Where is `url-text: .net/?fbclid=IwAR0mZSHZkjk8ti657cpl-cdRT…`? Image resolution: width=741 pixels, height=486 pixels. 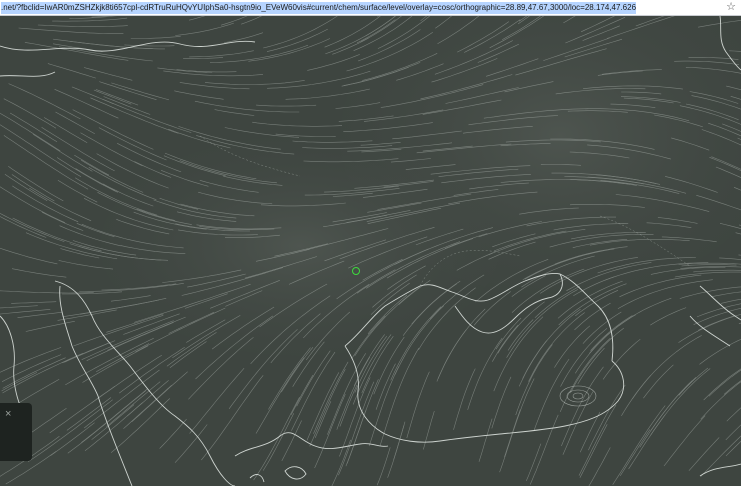
url-text: .net/?fbclid=IwAR0mZSHZkjk8ti657cpl-cdRT… is located at coordinates (319, 8).